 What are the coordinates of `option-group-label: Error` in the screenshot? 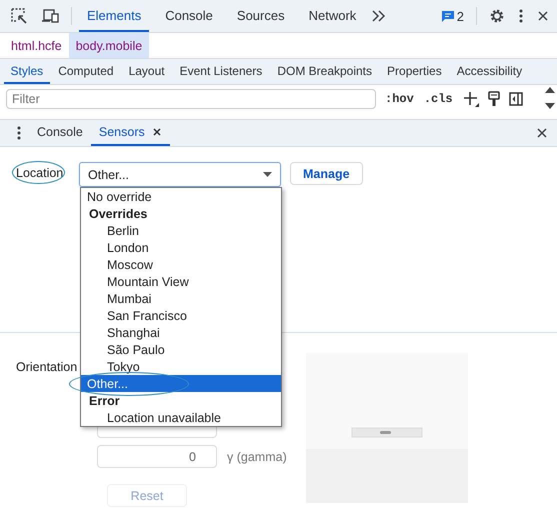 It's located at (104, 400).